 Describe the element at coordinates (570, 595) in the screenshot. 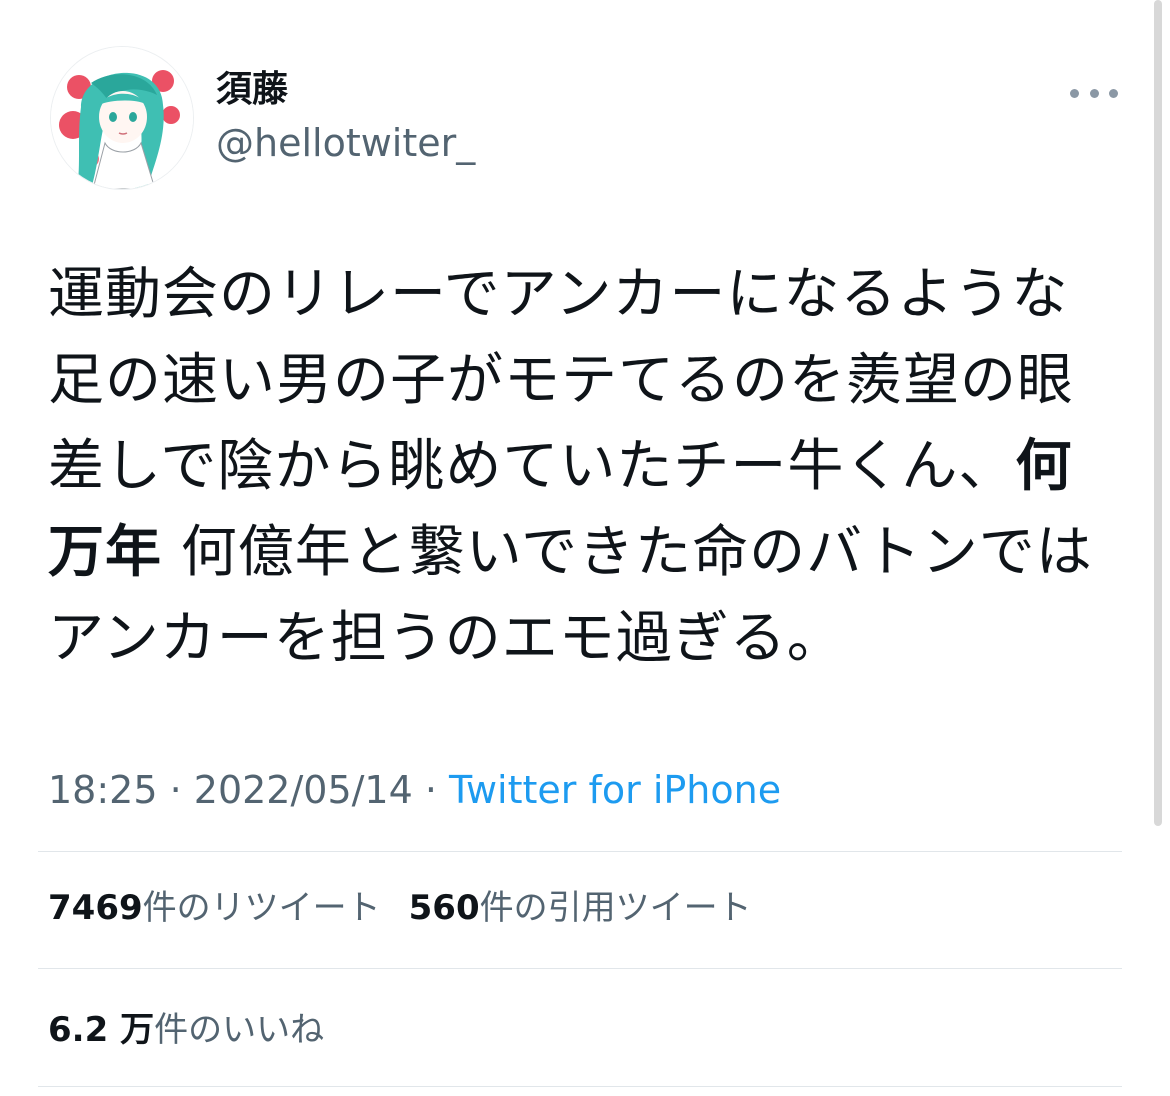

I see `tweet-text-part: 何億年と繋いできた命のバトンではアンカーを担うのエモ過ぎる。` at that location.